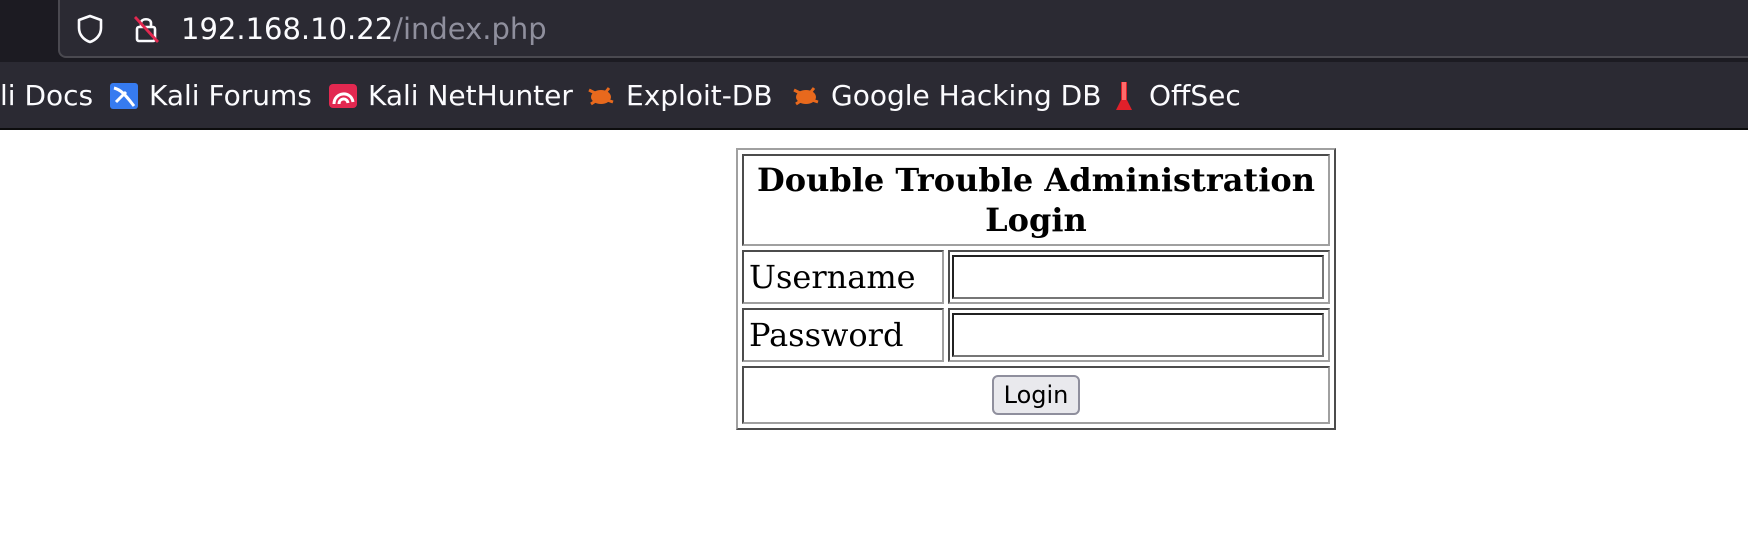  I want to click on bookmark-kali-nethunter: Kali NetHunter, so click(450, 96).